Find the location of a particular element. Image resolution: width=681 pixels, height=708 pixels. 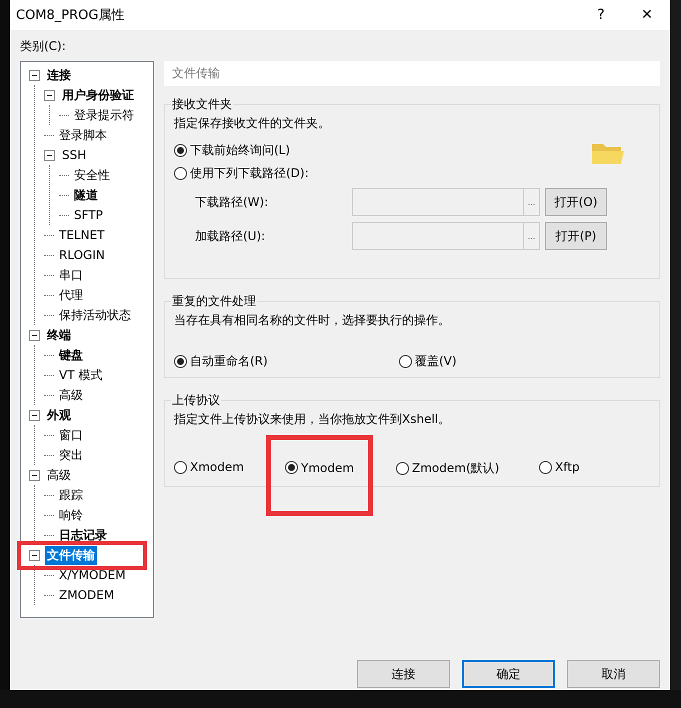

group-description: 指定保存接收文件的文件夹。 is located at coordinates (252, 123).